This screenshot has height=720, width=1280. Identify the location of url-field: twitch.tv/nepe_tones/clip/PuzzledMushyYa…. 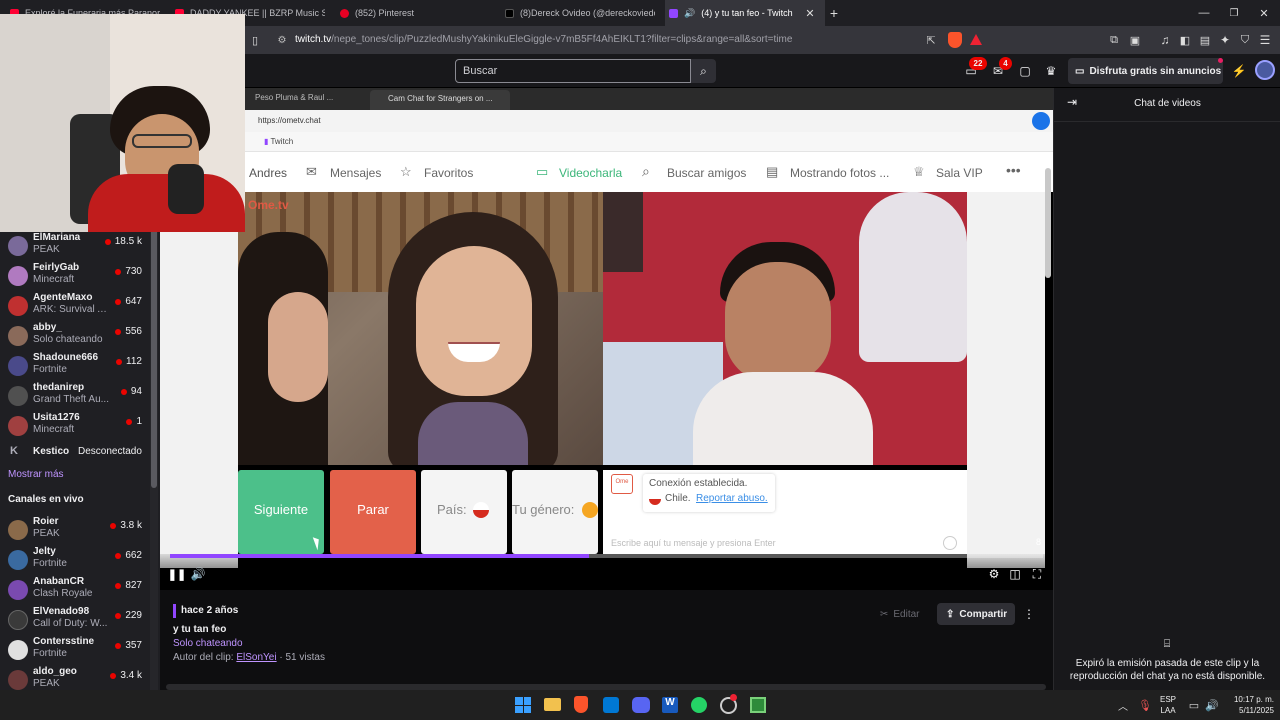
(543, 39).